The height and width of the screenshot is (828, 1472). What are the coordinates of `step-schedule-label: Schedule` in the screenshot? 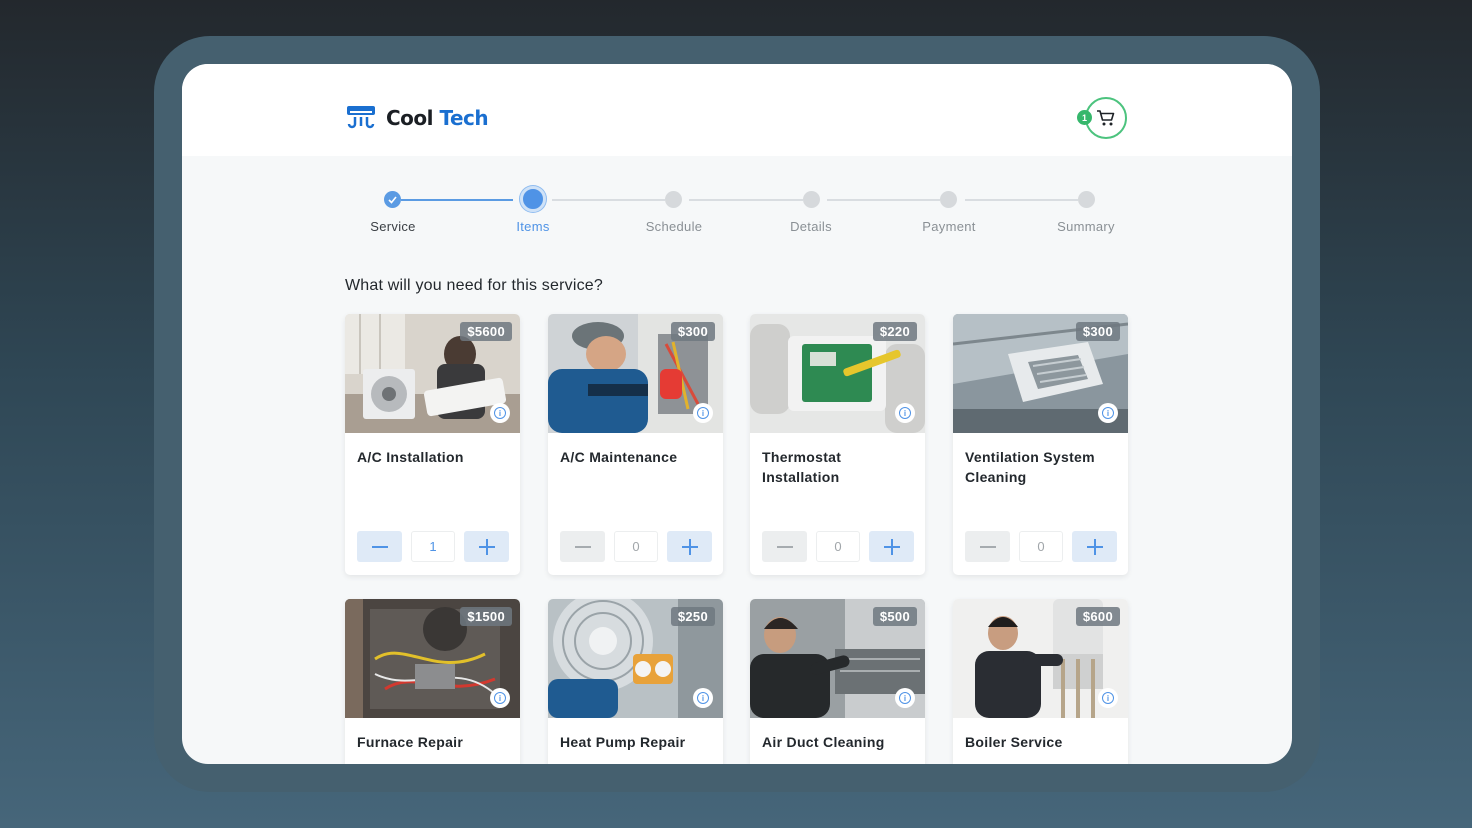 It's located at (674, 226).